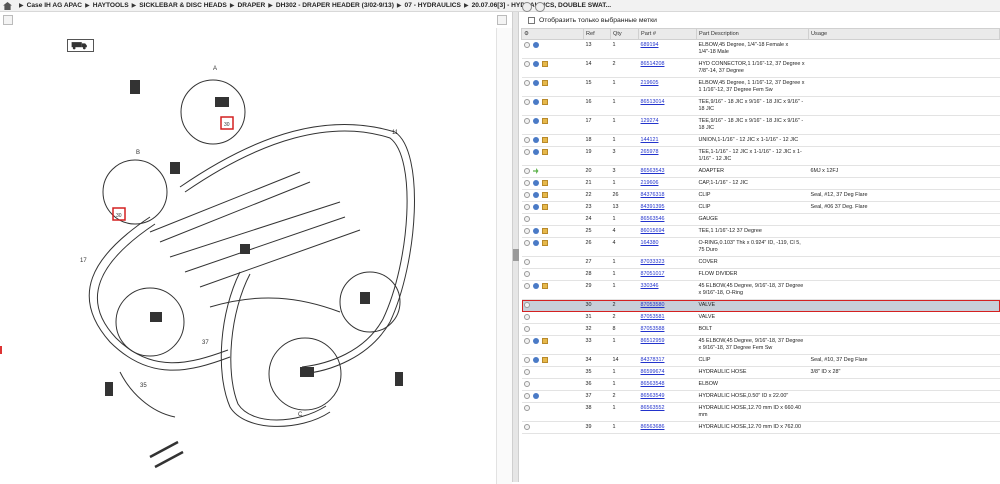 This screenshot has width=1000, height=484. Describe the element at coordinates (54, 5) in the screenshot. I see `breadcrumb-item-brand: Case IH AG APAC` at that location.